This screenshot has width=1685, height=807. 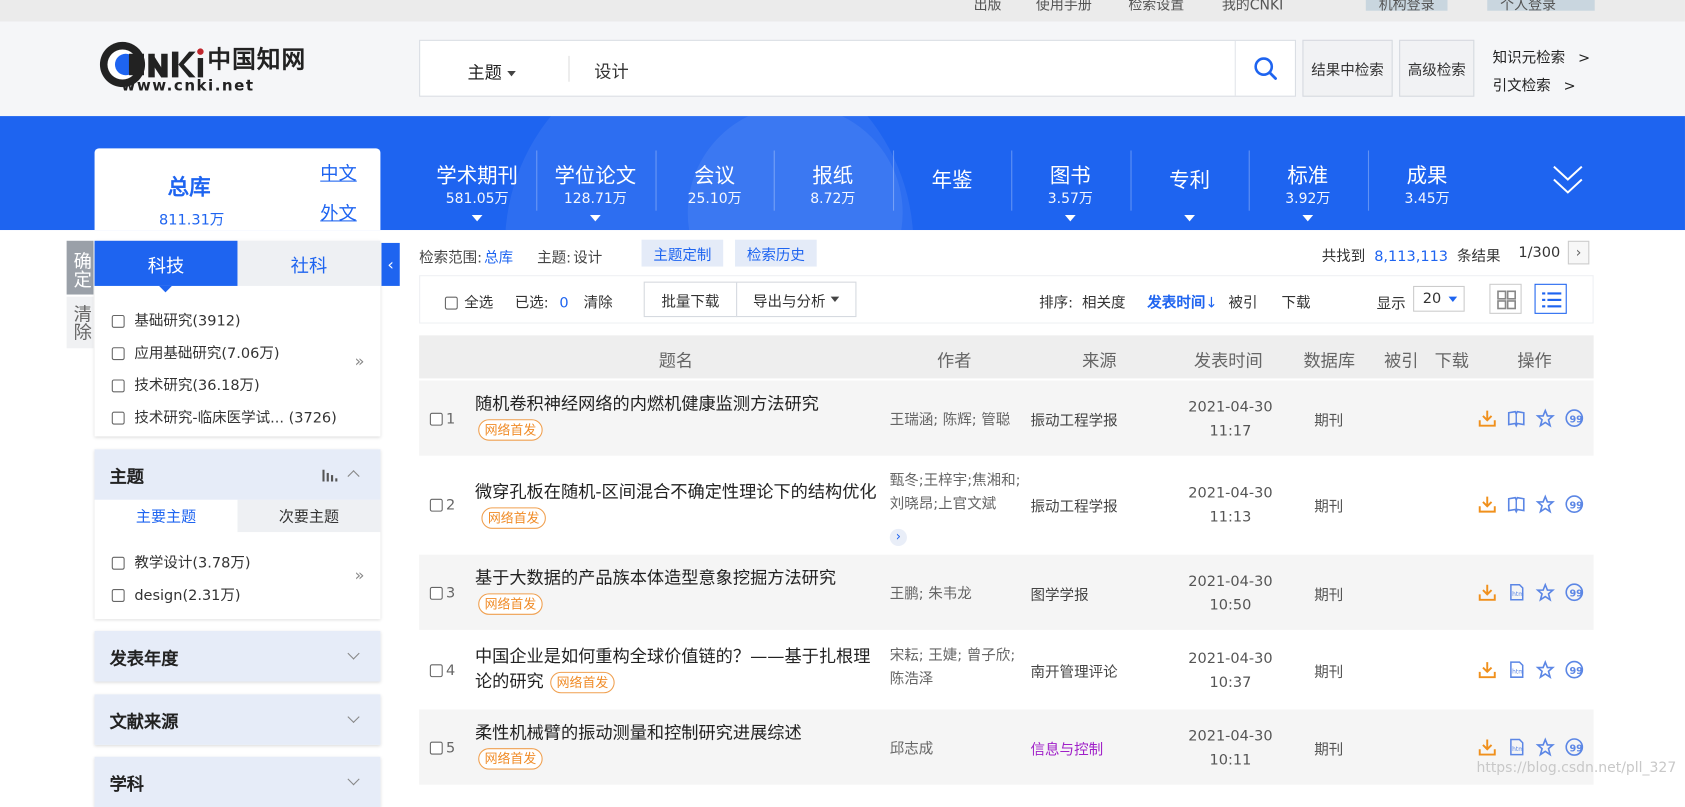 I want to click on confirm-button: 确定, so click(x=80, y=267).